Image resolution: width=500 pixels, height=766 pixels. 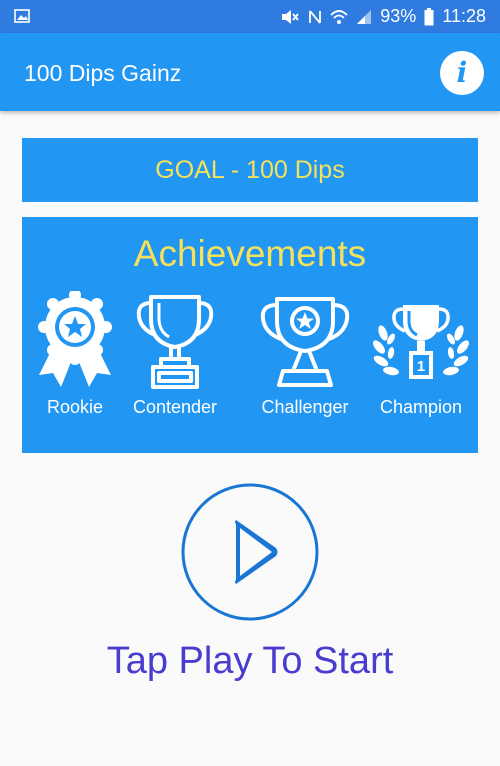 I want to click on achievements-title: Achievements, so click(x=250, y=253).